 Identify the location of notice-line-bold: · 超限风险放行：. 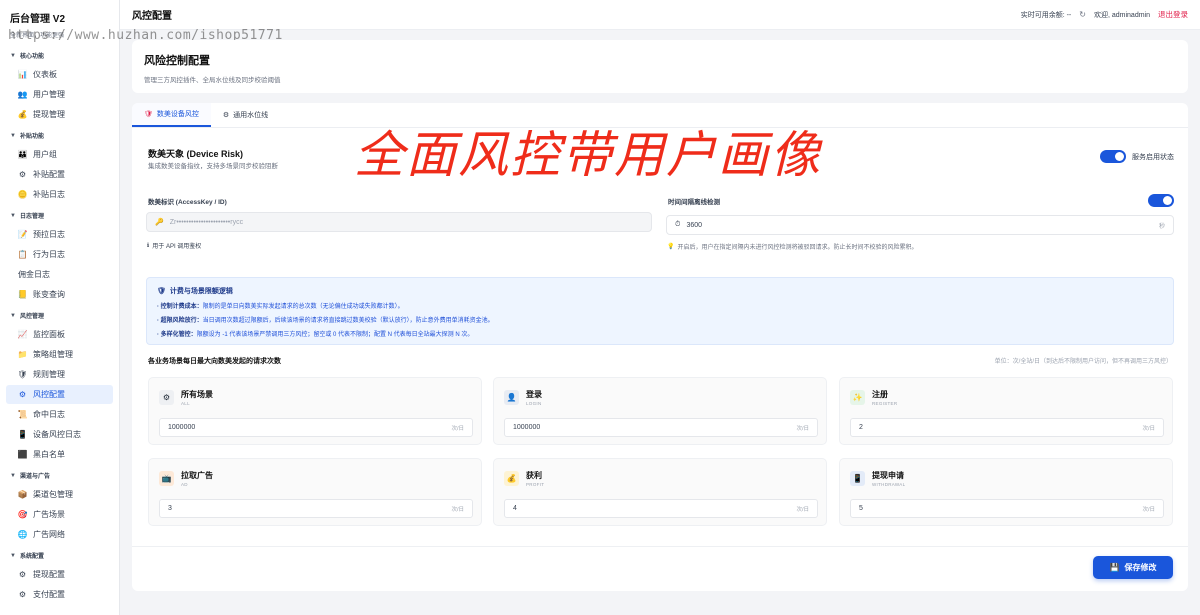
(180, 321).